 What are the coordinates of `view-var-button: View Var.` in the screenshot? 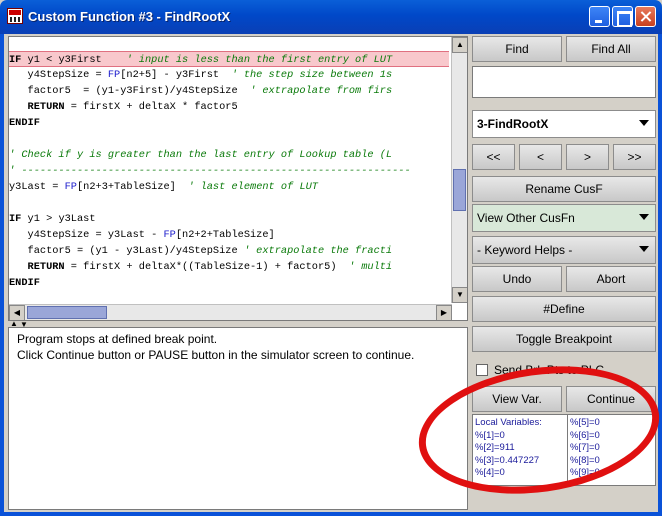 It's located at (517, 399).